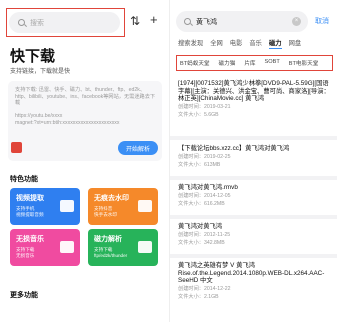 The height and width of the screenshot is (322, 337). I want to click on result-size: 文件大小：2.1GB, so click(198, 296).